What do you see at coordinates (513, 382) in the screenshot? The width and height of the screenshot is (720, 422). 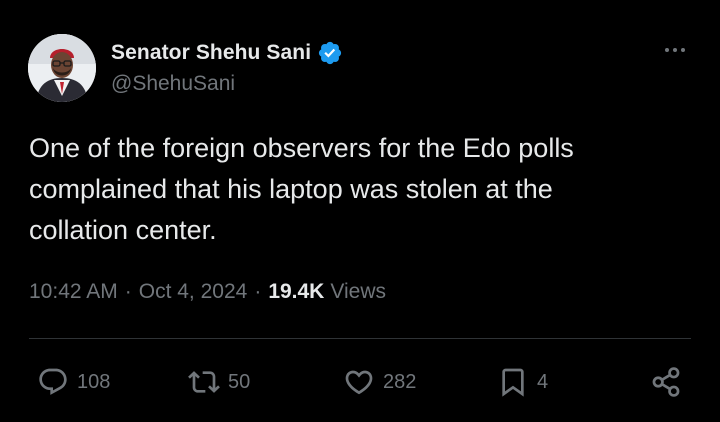 I see `bookmark-icon` at bounding box center [513, 382].